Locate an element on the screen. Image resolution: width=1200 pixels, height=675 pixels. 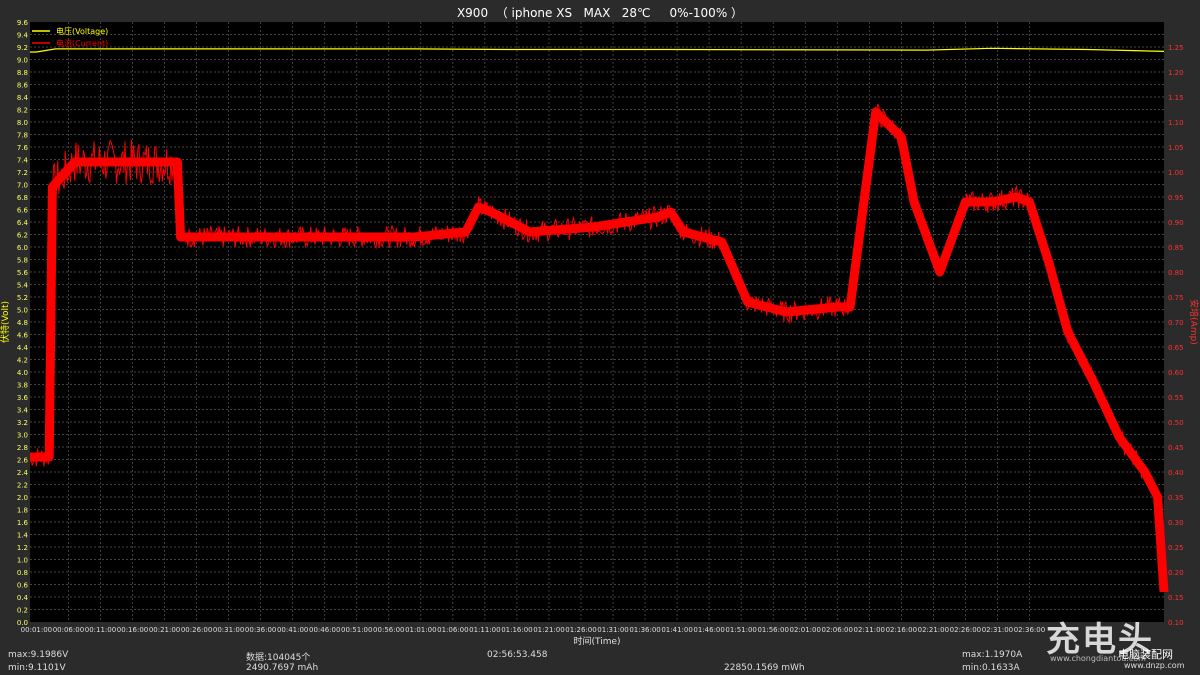
y-left-tick-label: 7.4 is located at coordinates (23, 161).